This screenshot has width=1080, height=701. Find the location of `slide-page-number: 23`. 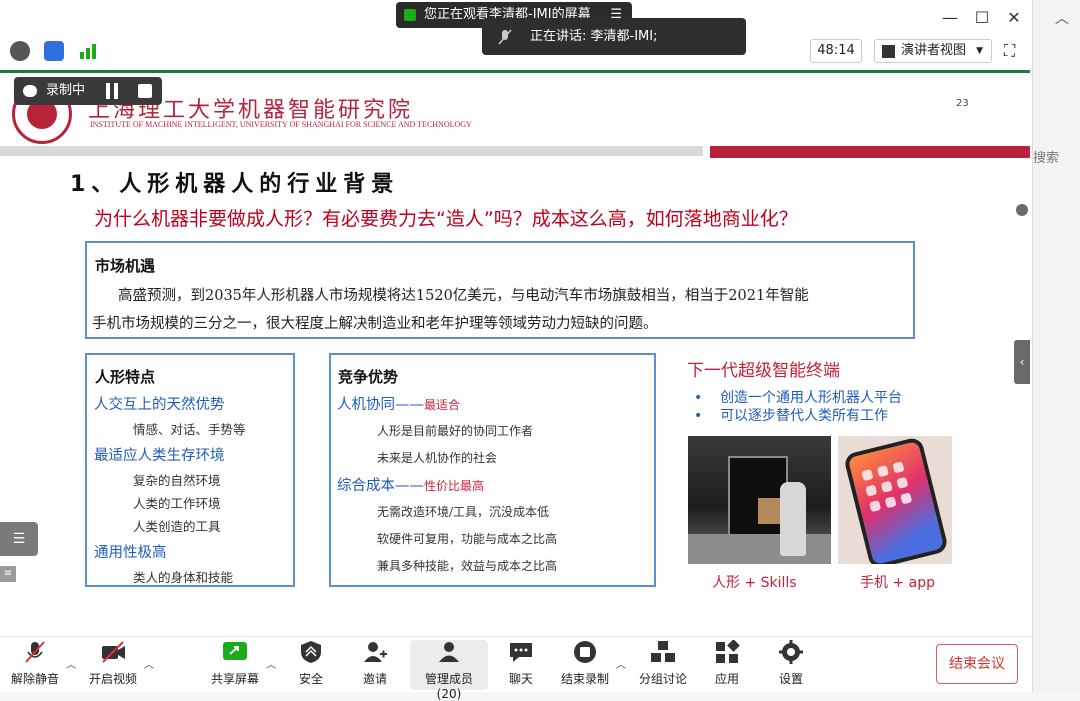

slide-page-number: 23 is located at coordinates (962, 103).